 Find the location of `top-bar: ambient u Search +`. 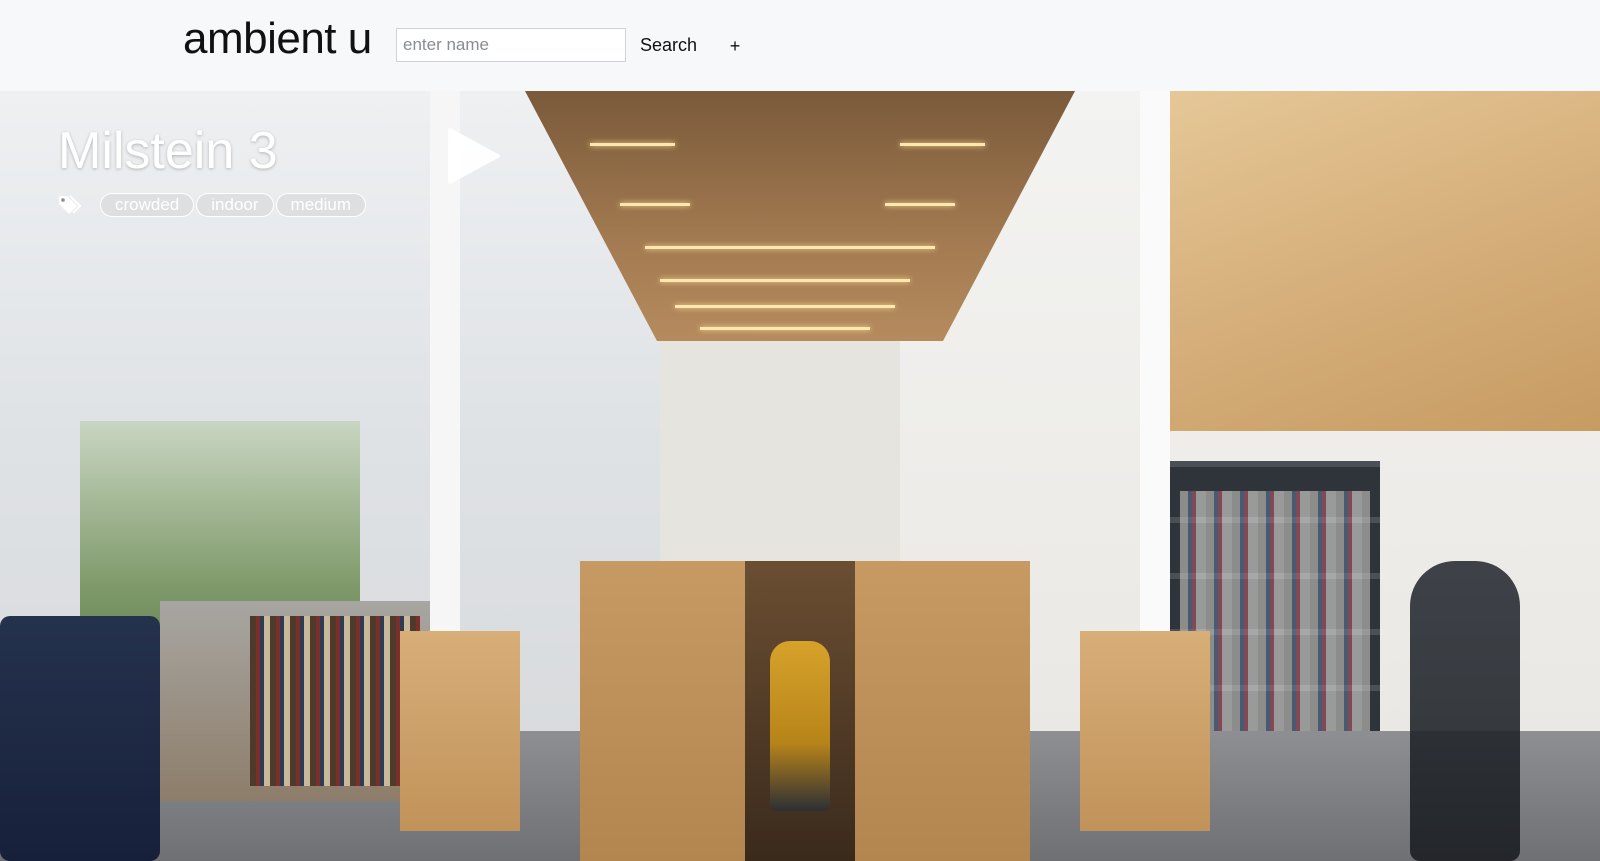

top-bar: ambient u Search + is located at coordinates (800, 45).